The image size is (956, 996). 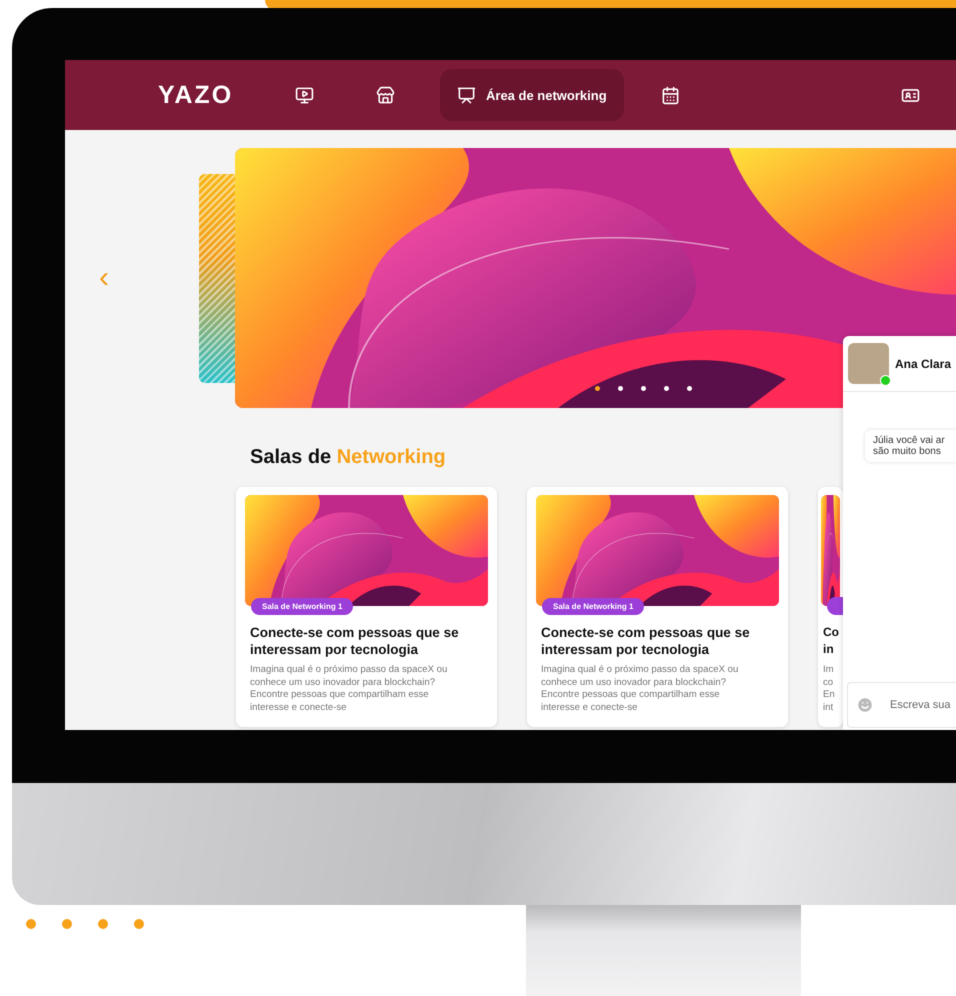 I want to click on section-title: Salas de Networking, so click(x=348, y=457).